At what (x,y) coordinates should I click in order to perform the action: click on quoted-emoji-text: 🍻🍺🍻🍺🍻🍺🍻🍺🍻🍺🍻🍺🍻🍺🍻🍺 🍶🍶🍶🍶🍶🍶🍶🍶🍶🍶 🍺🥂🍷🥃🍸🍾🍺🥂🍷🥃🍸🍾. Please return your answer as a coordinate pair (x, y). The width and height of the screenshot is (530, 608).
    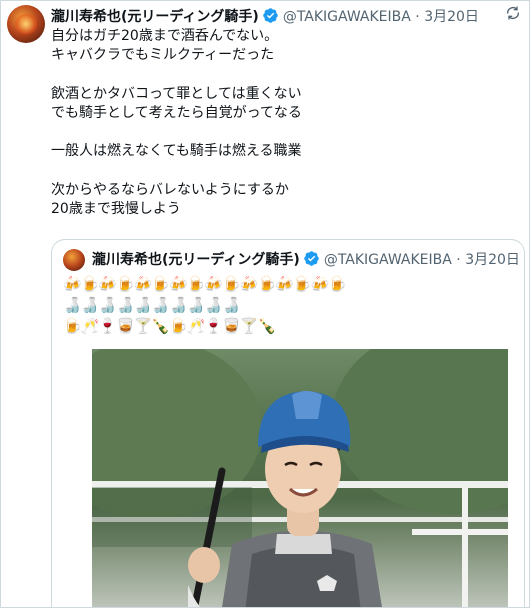
    Looking at the image, I should click on (205, 305).